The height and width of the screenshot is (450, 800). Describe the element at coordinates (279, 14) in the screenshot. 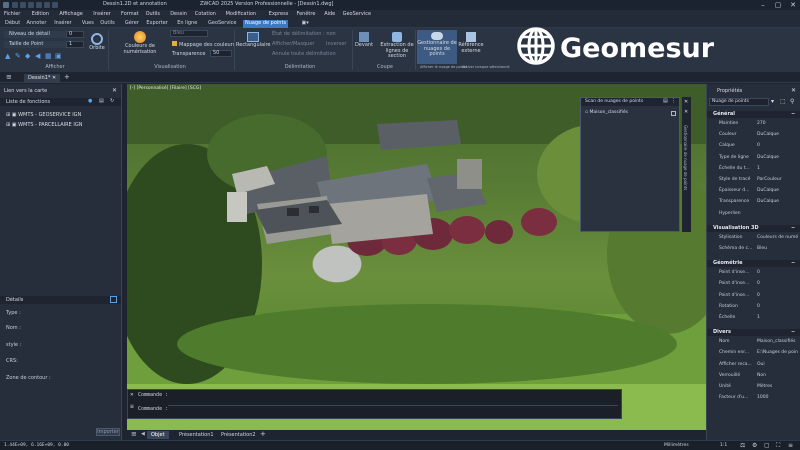

I see `menu-item: Express` at that location.